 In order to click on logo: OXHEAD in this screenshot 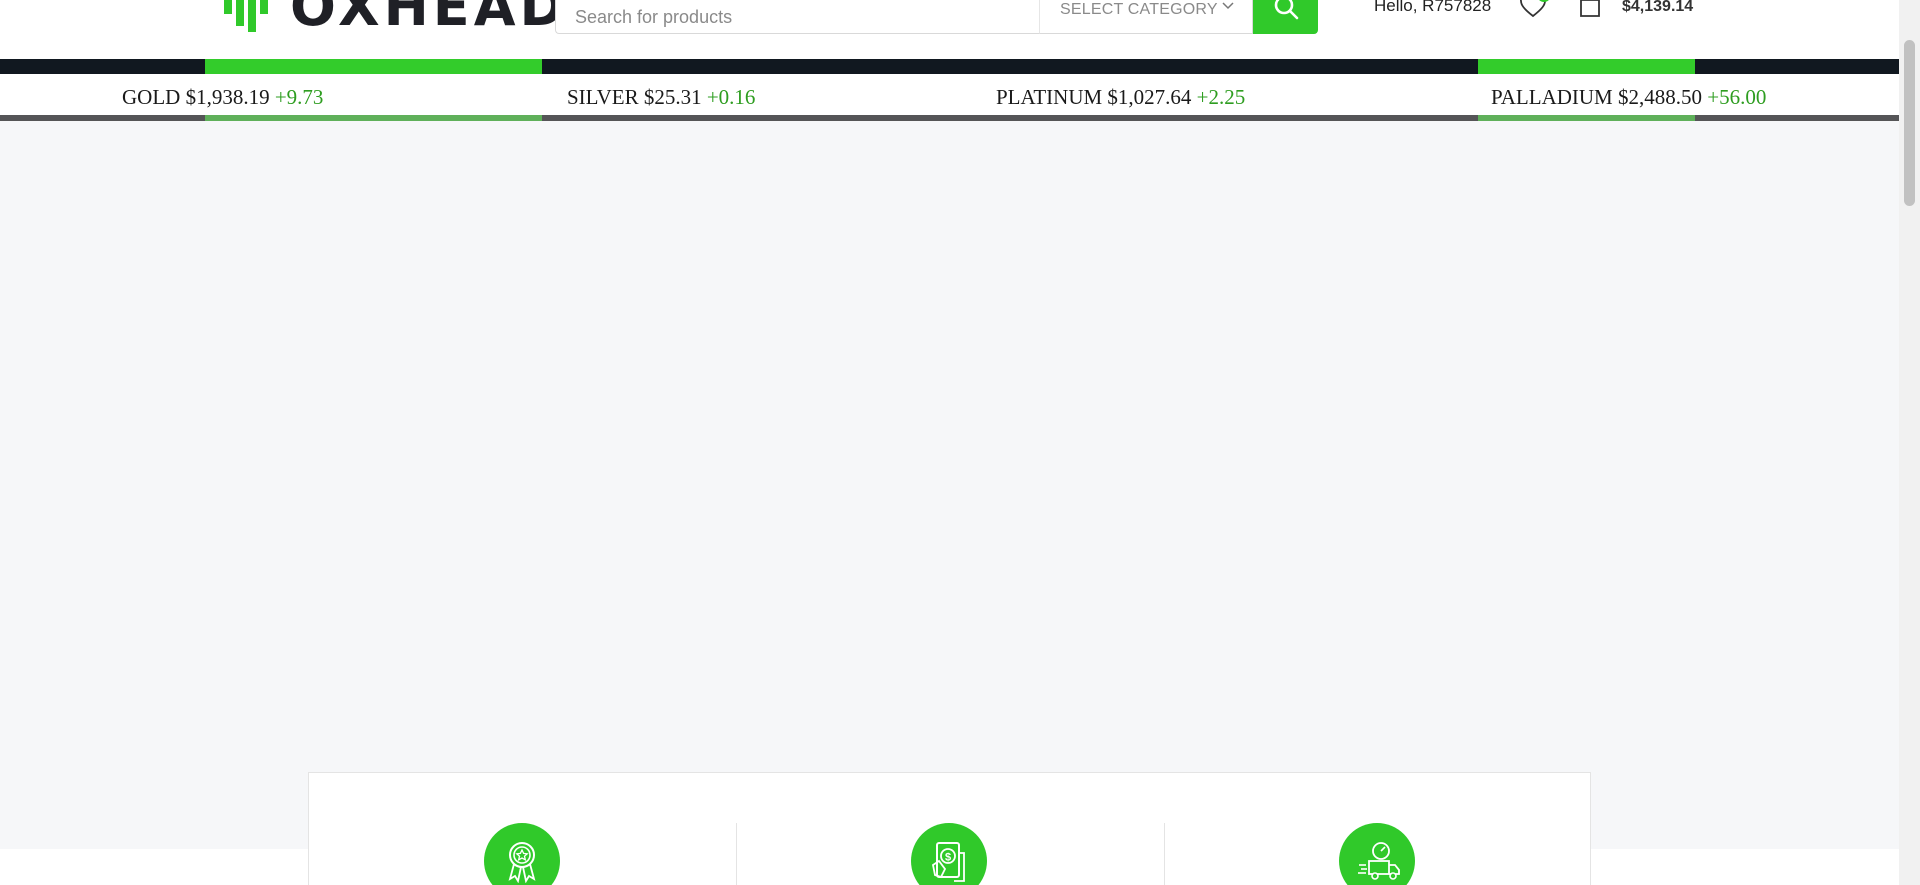, I will do `click(392, 18)`.